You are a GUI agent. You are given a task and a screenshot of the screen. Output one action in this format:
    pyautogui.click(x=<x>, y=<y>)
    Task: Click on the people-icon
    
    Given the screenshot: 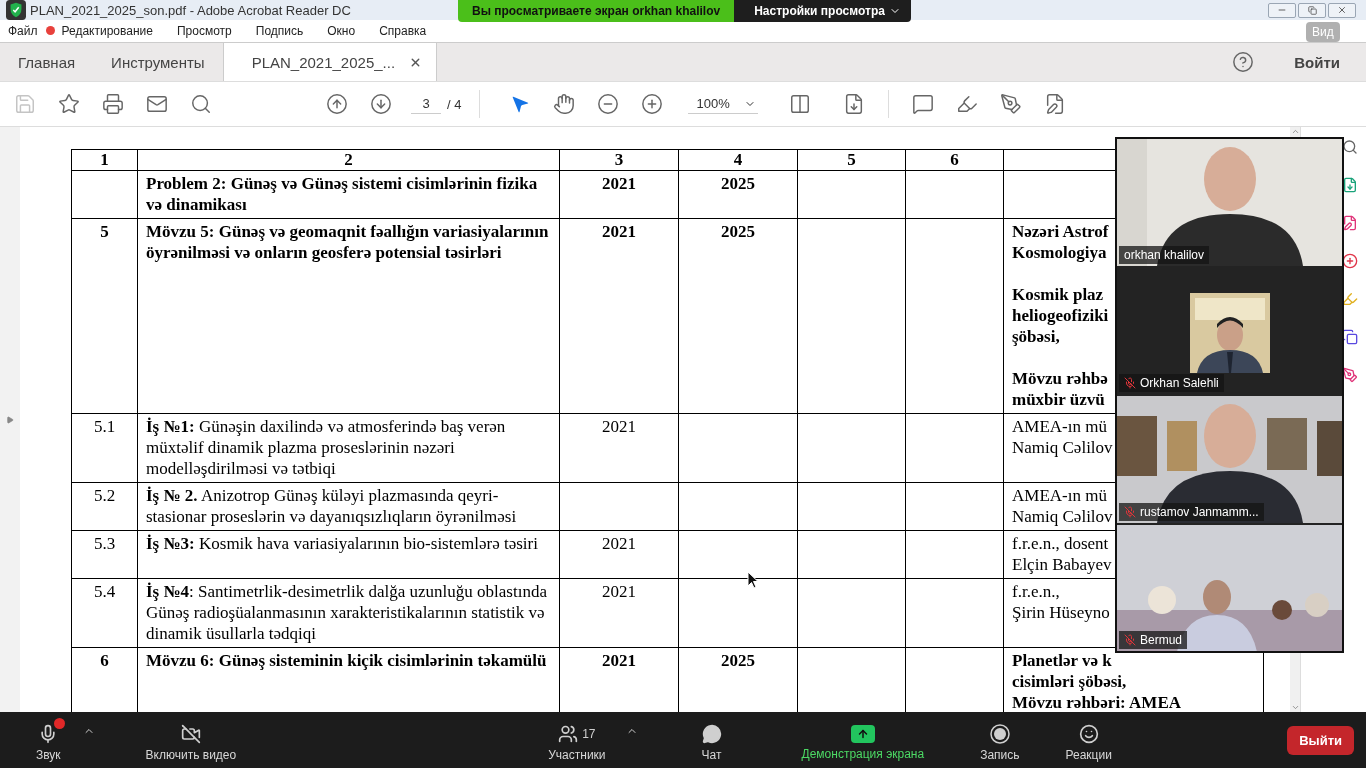 What is the action you would take?
    pyautogui.click(x=568, y=734)
    